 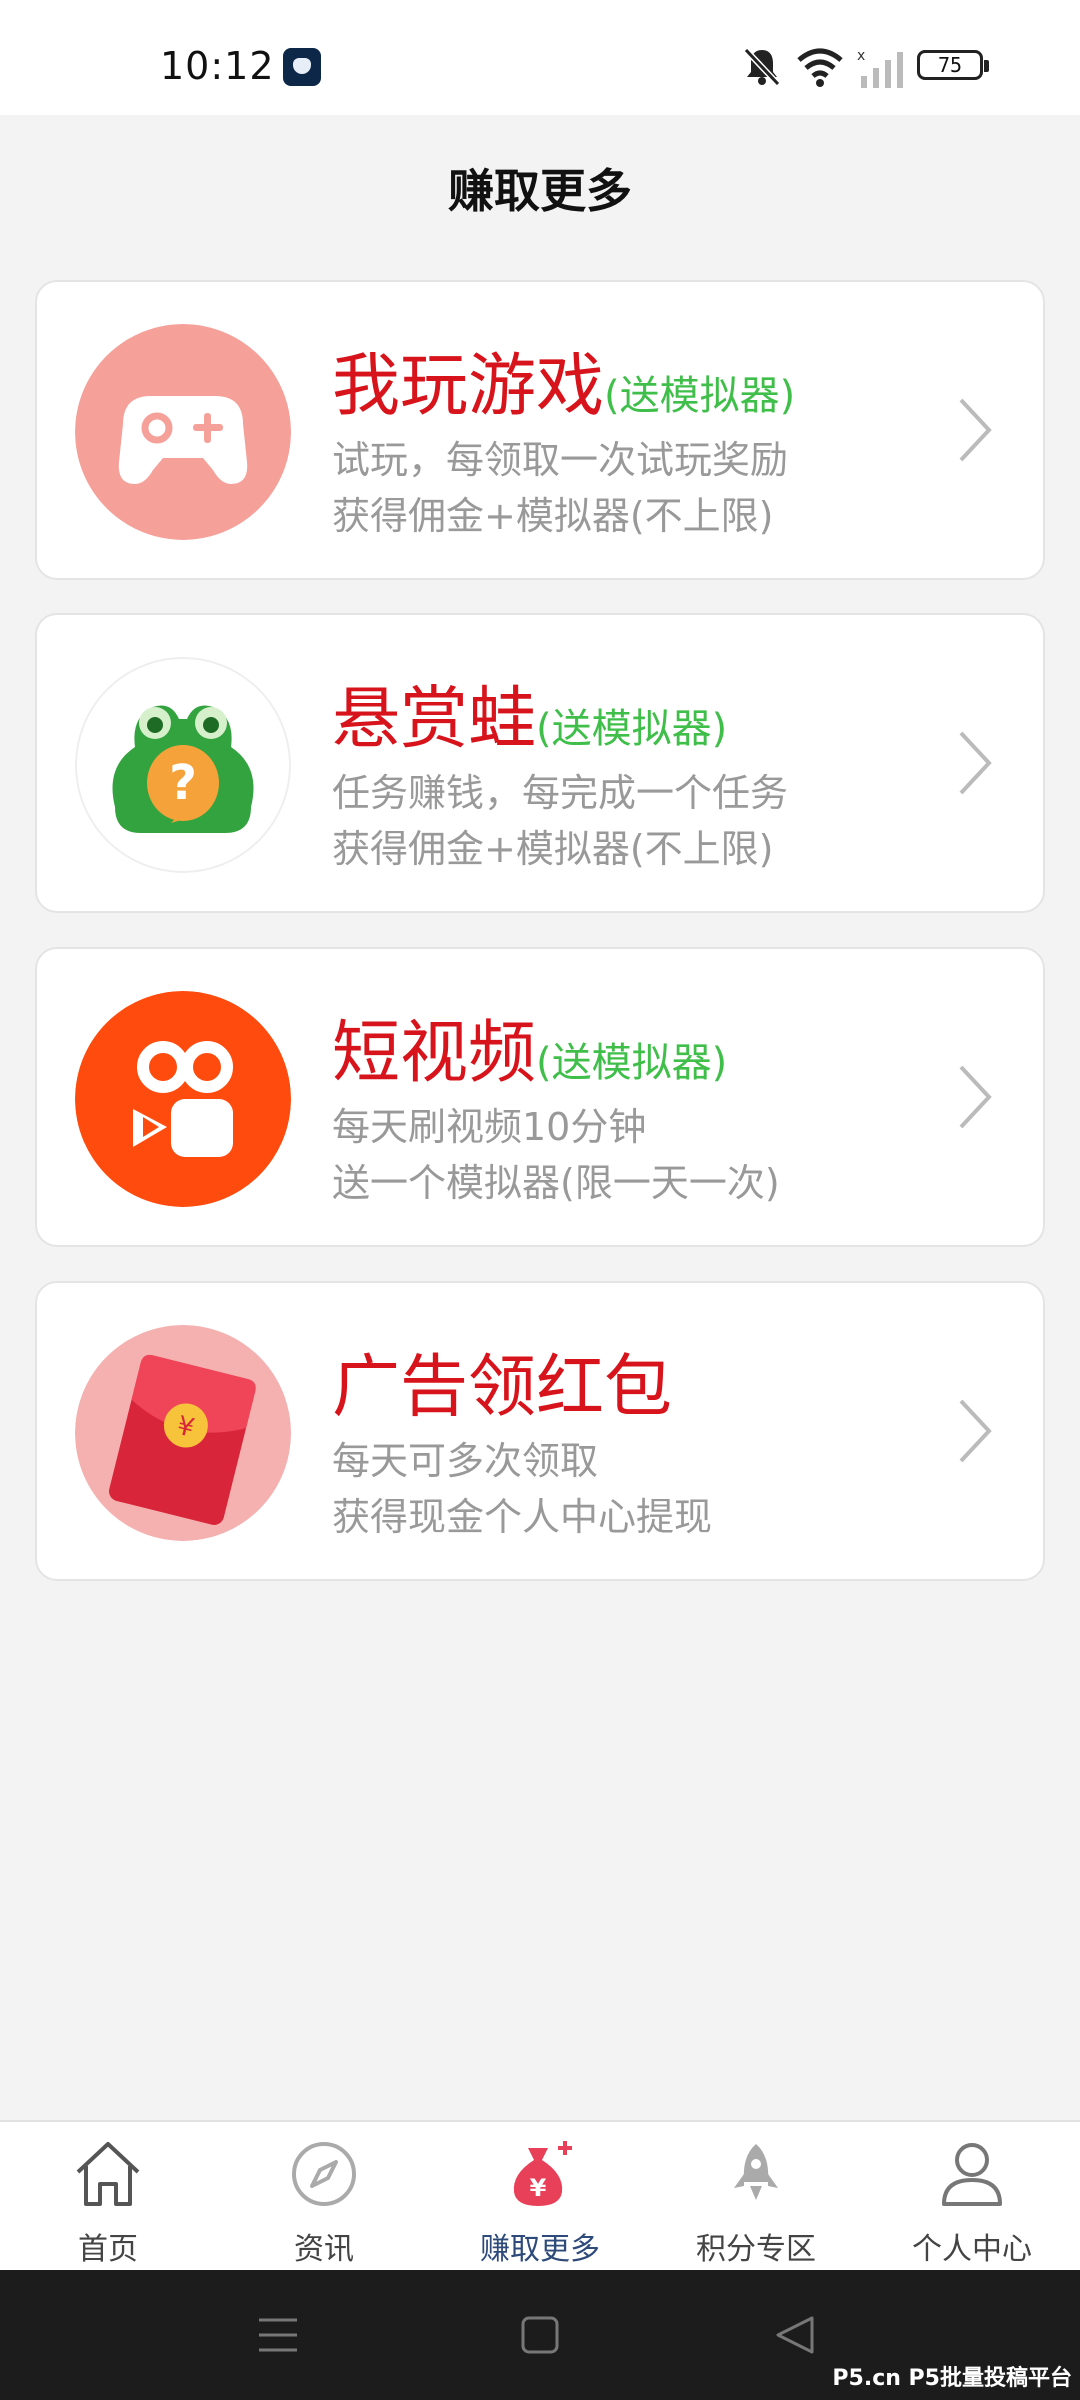 What do you see at coordinates (183, 432) in the screenshot?
I see `gamepad-icon` at bounding box center [183, 432].